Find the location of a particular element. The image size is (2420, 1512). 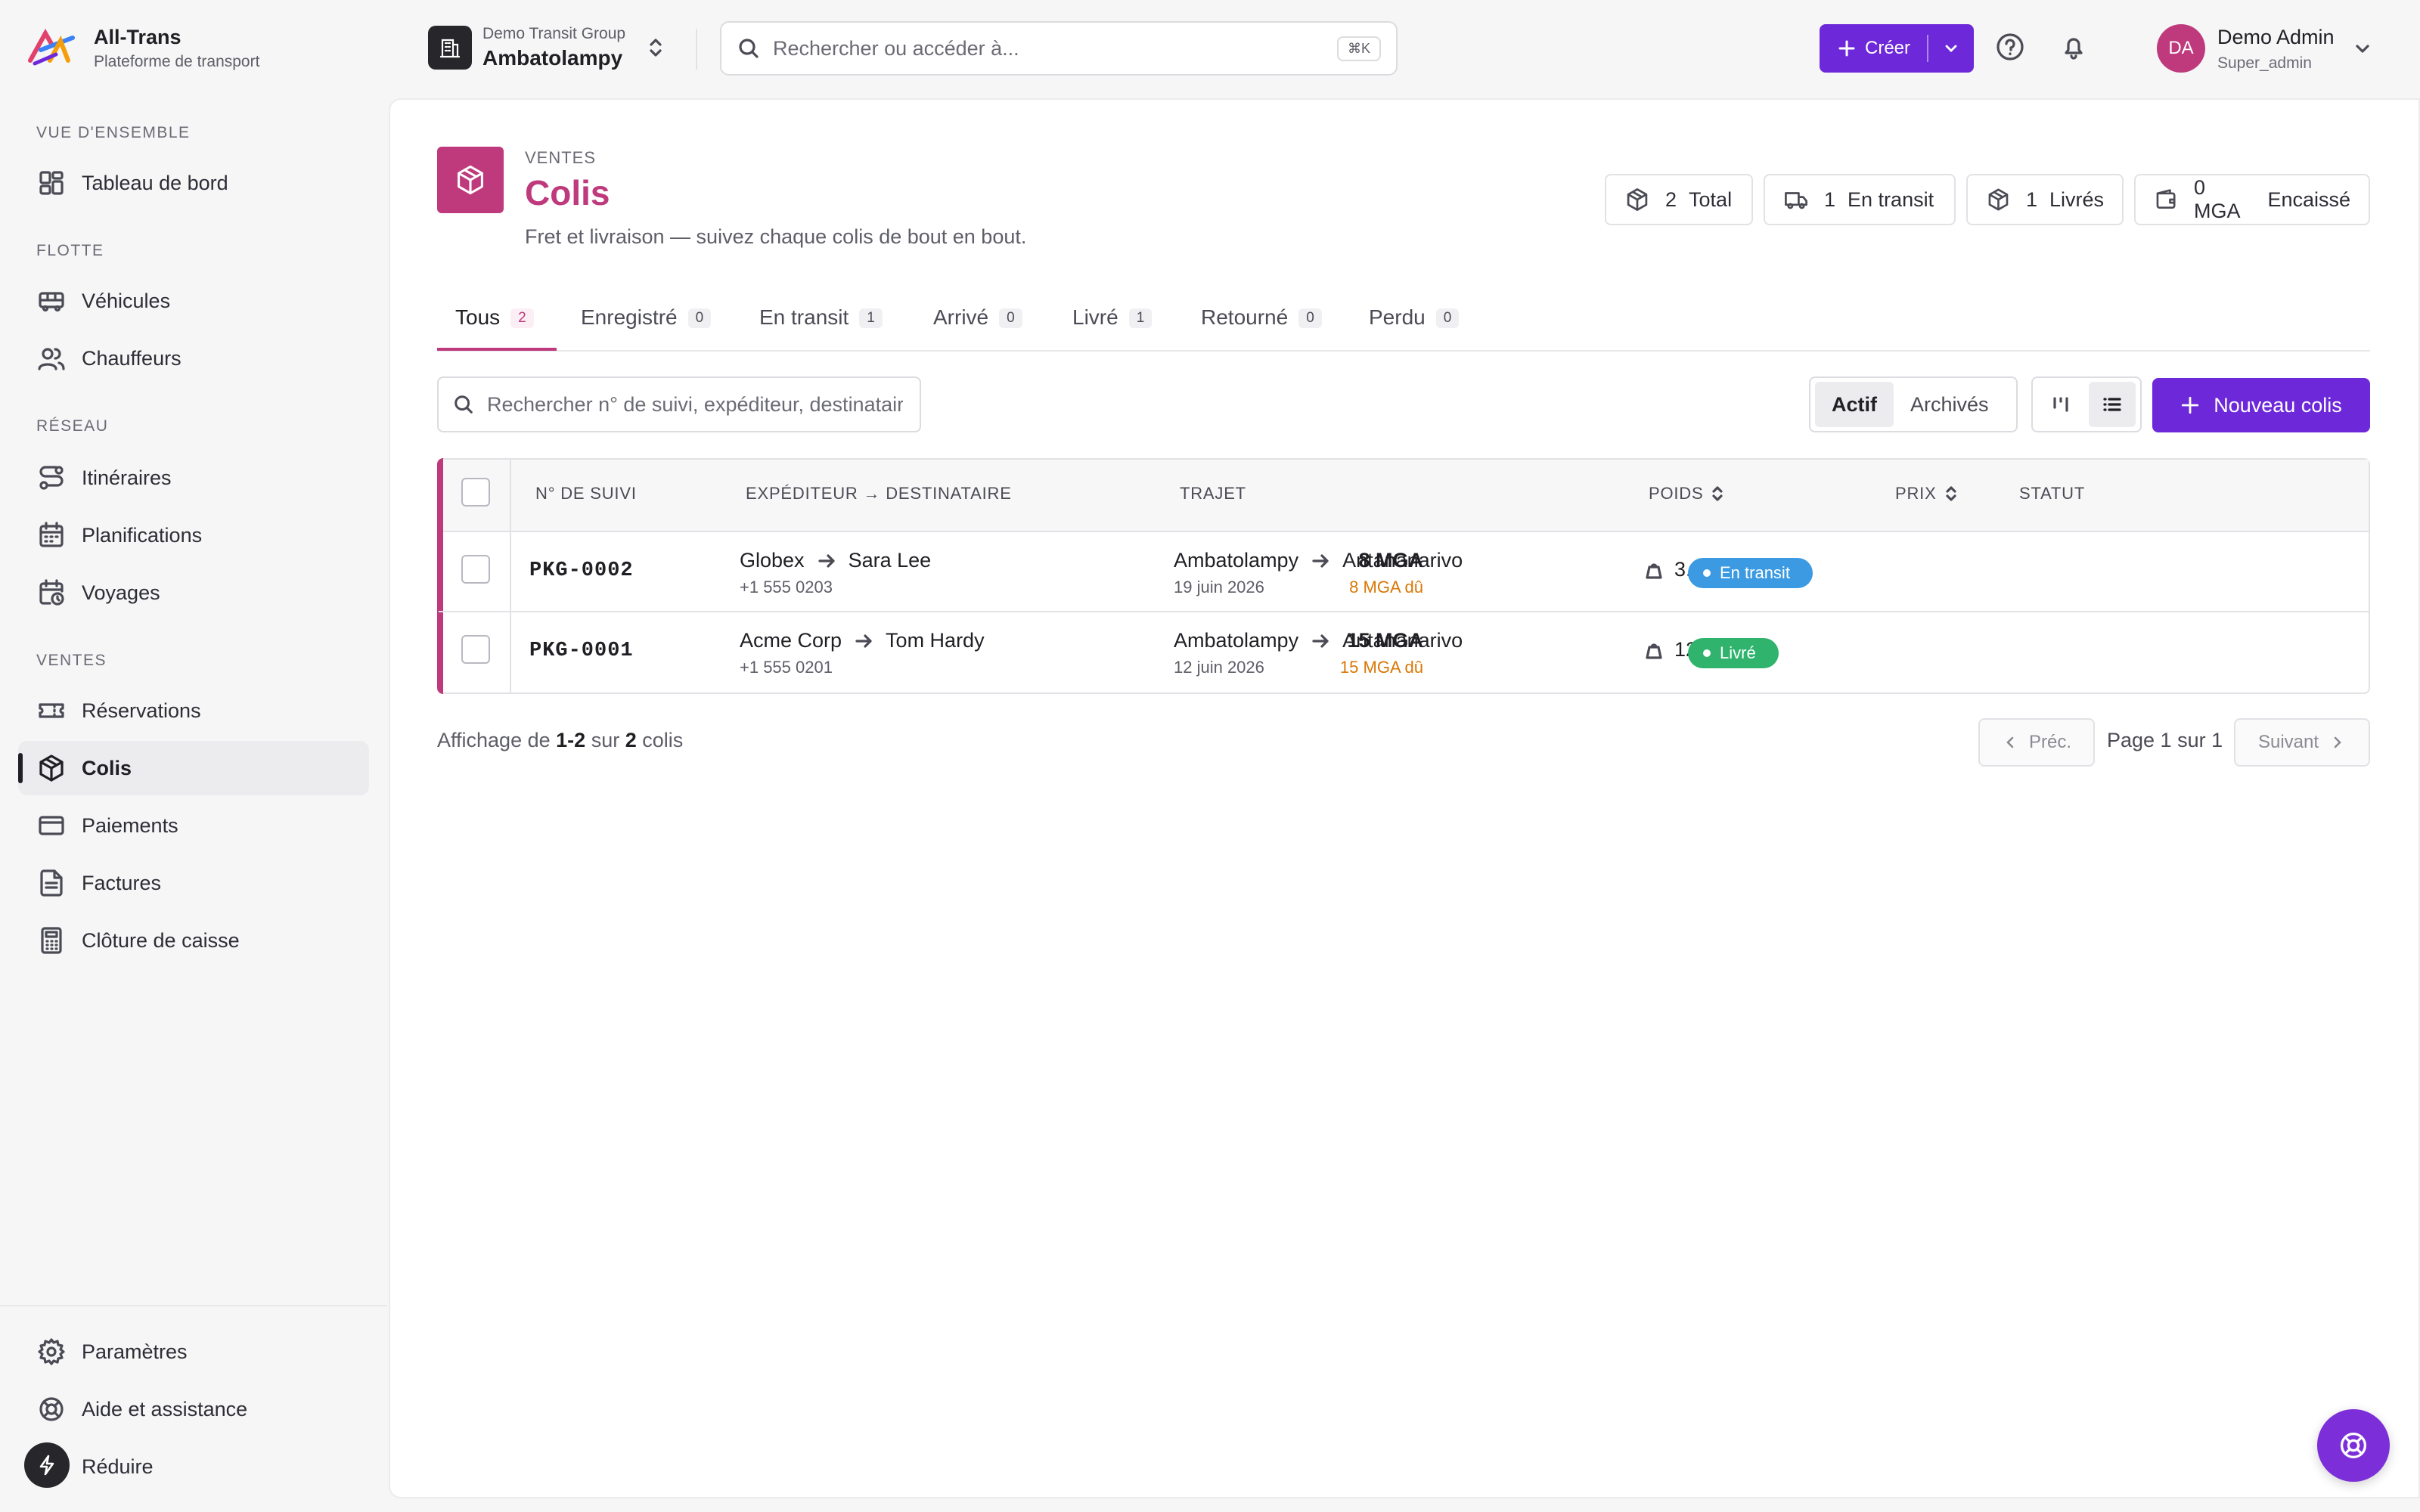

tab-label: Enregistré is located at coordinates (629, 317).